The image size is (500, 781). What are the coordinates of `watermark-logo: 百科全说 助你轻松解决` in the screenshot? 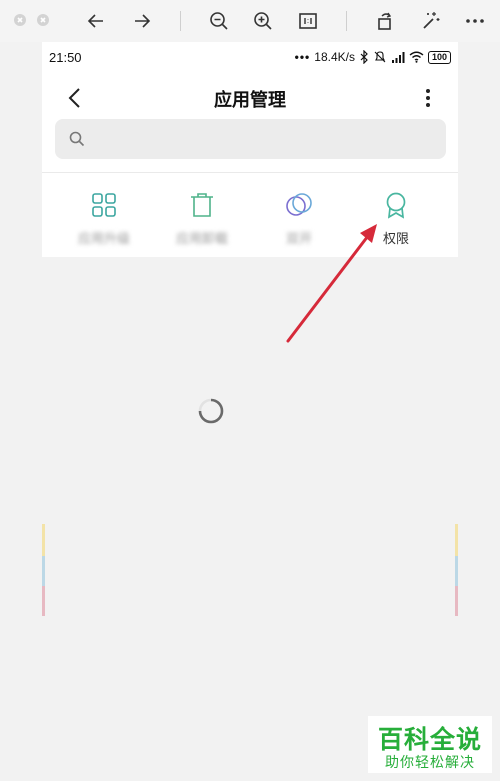 It's located at (430, 744).